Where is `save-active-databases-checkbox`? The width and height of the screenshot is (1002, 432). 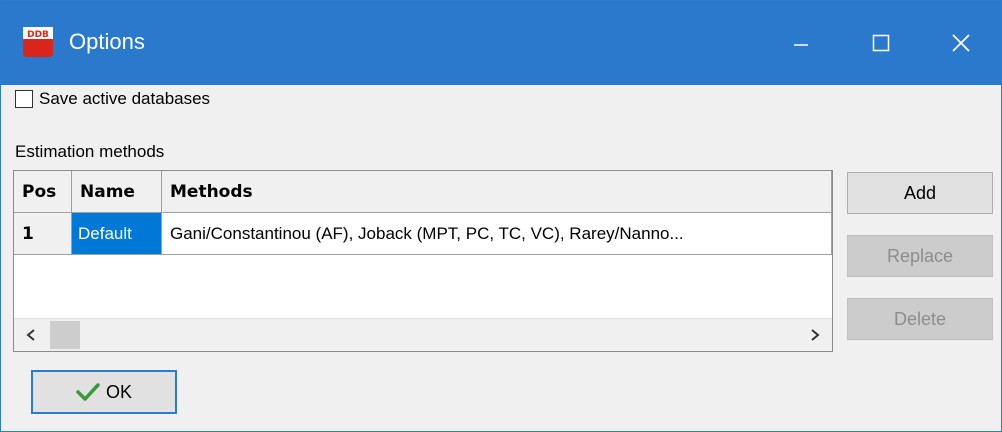
save-active-databases-checkbox is located at coordinates (24, 99).